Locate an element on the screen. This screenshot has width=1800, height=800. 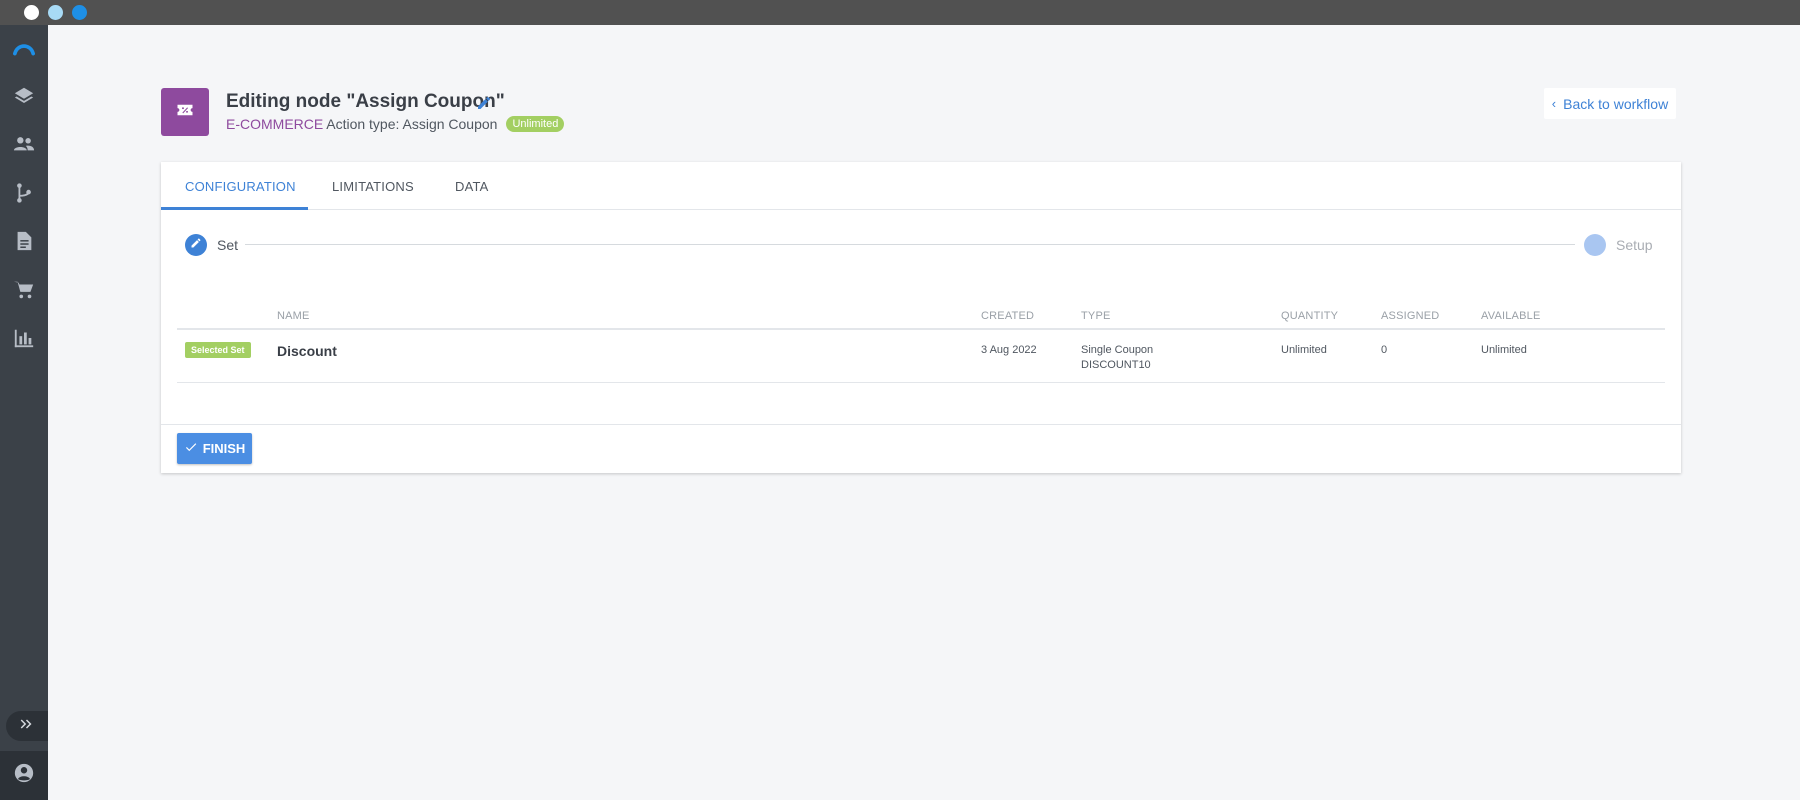
stepper: Set Setup is located at coordinates (921, 245).